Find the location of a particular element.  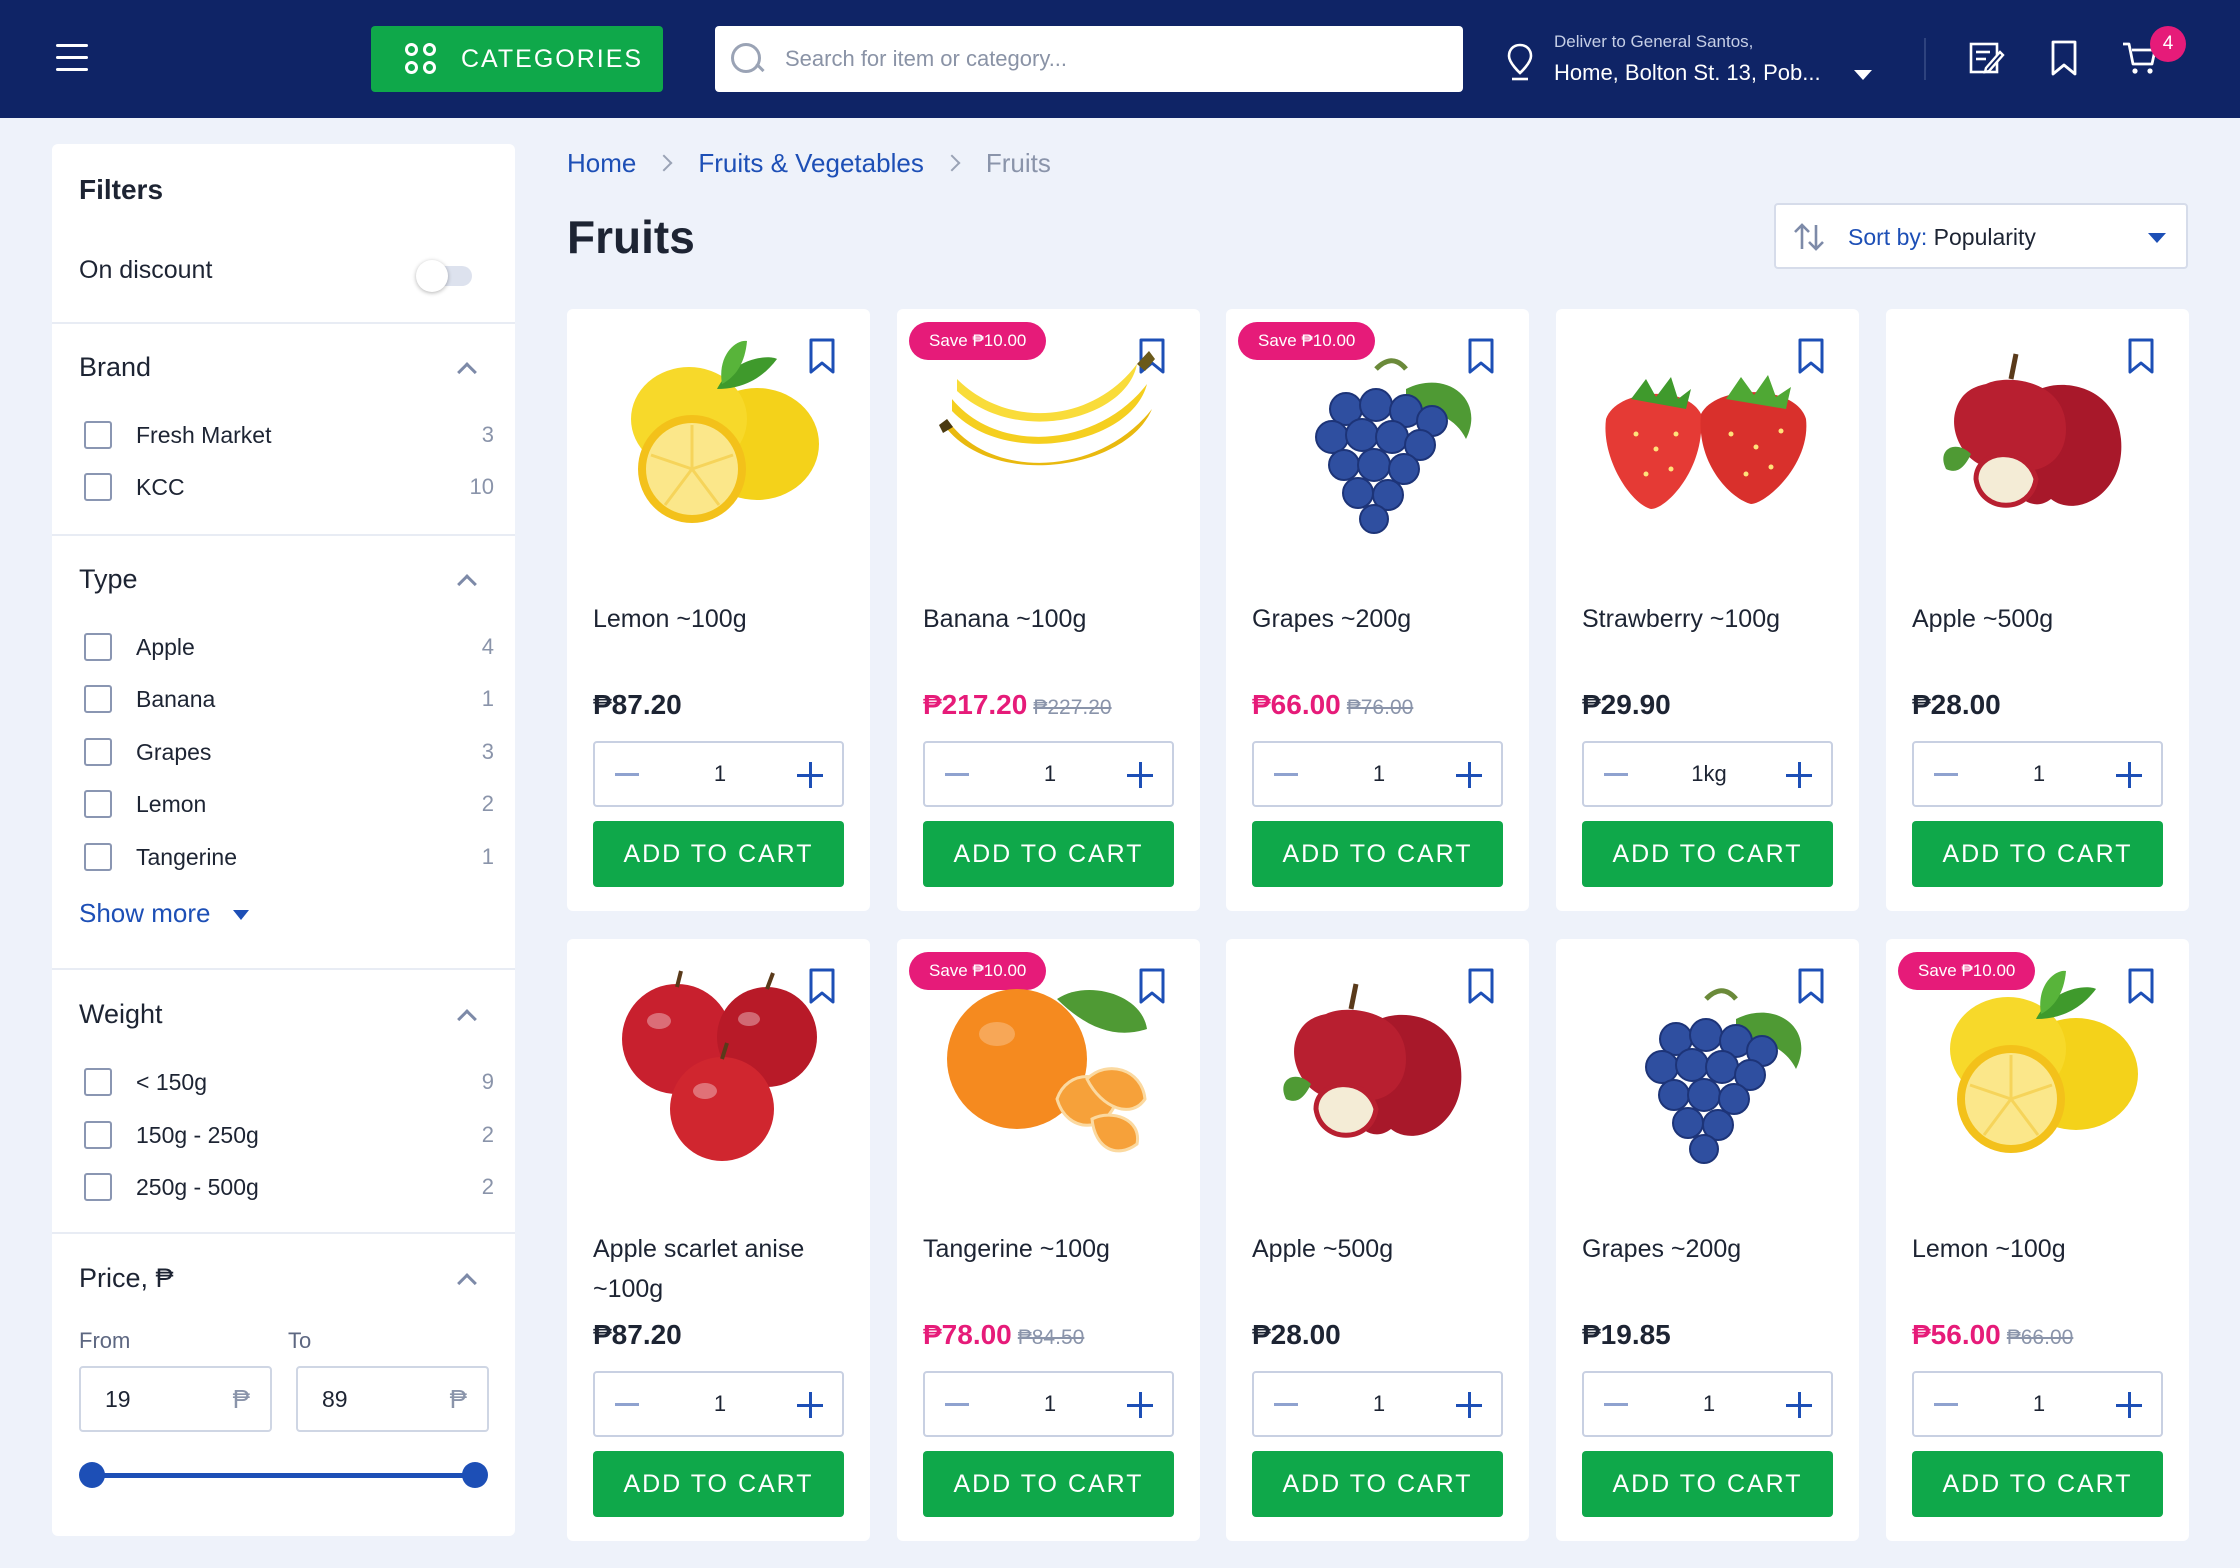

filter-brand-fresh-market: Fresh Market 3 is located at coordinates (289, 435).